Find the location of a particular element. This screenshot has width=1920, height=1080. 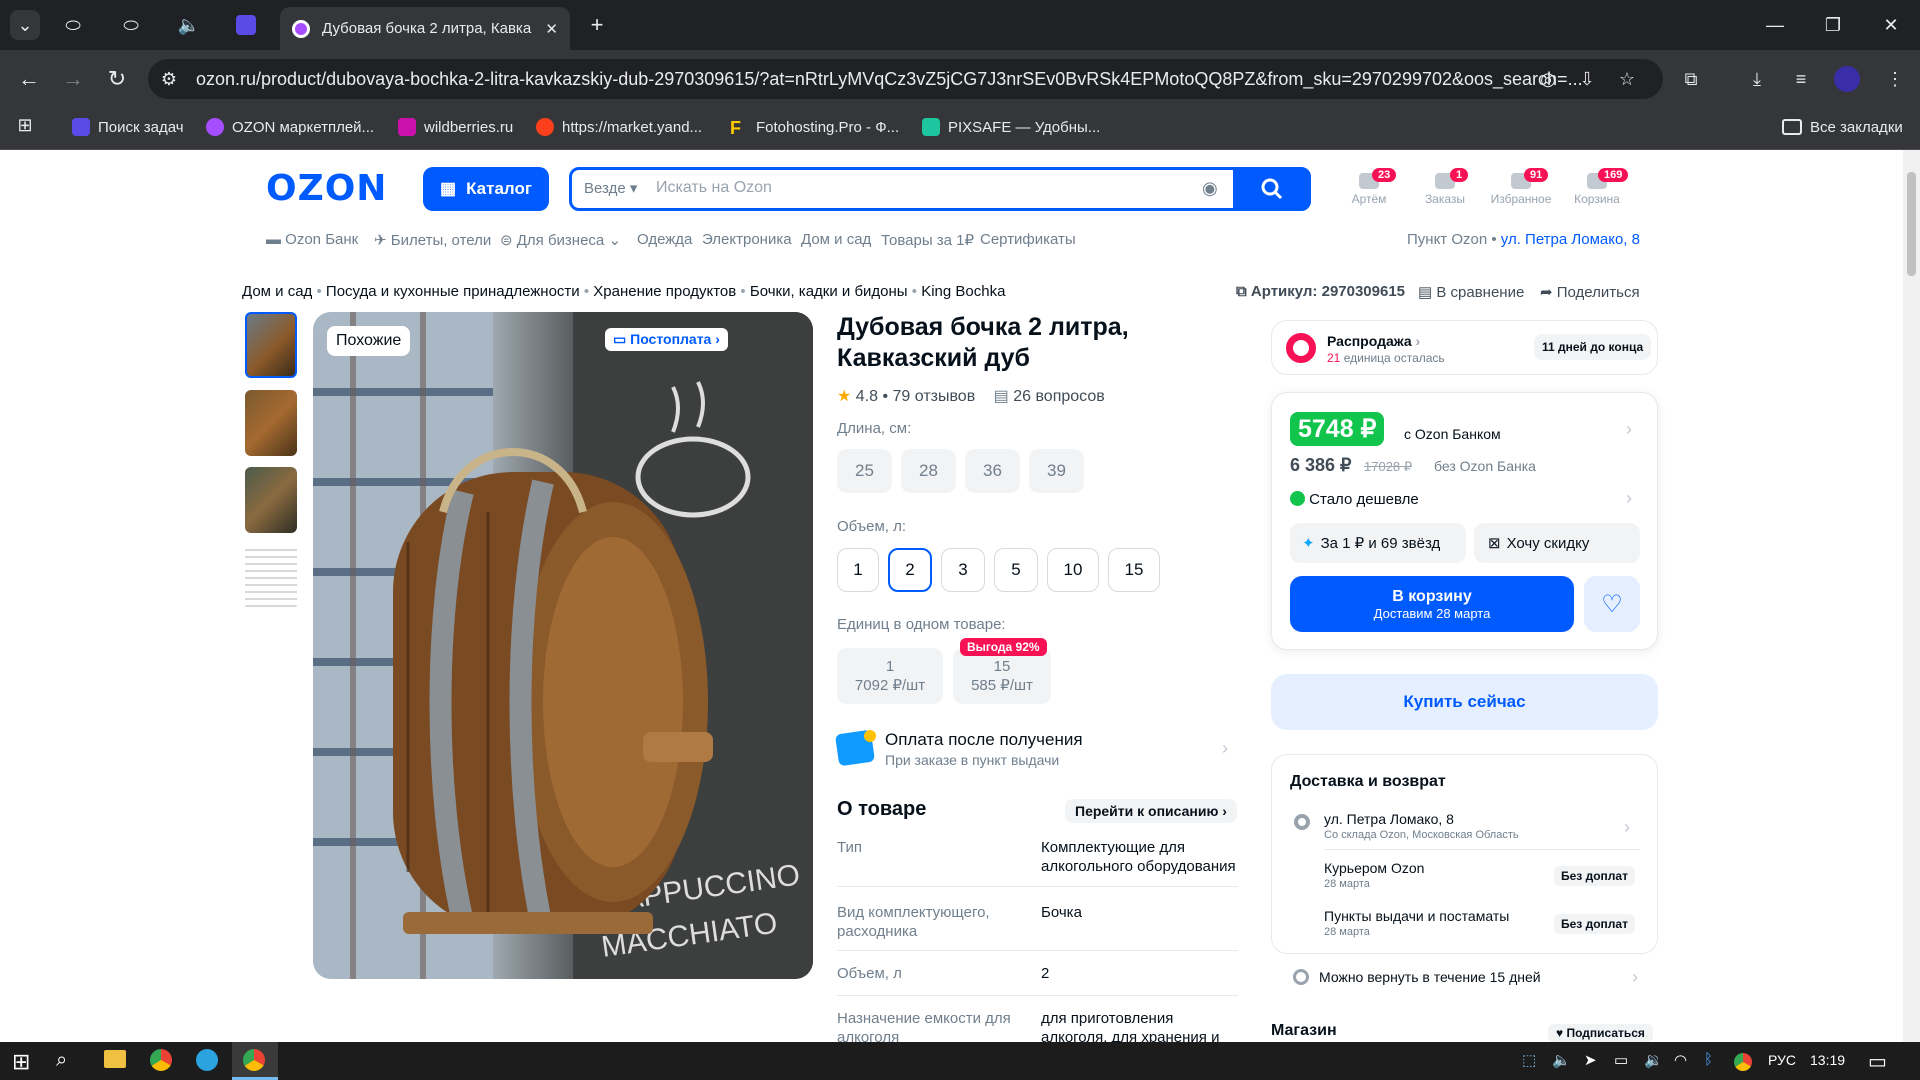

header-profile: Артём 23 is located at coordinates (1369, 187).